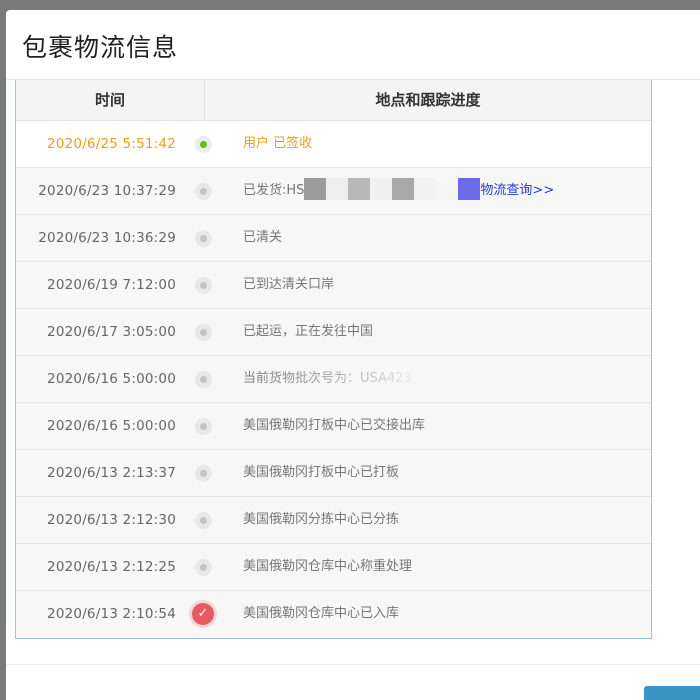 This screenshot has width=700, height=700. What do you see at coordinates (111, 332) in the screenshot?
I see `row-time: 2020/6/17 3:05:00` at bounding box center [111, 332].